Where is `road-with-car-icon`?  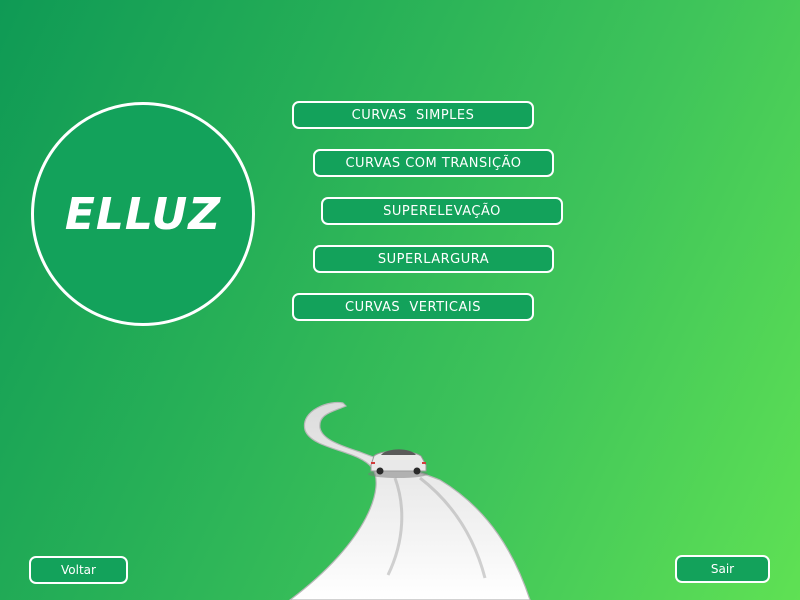
road-with-car-icon is located at coordinates (410, 500).